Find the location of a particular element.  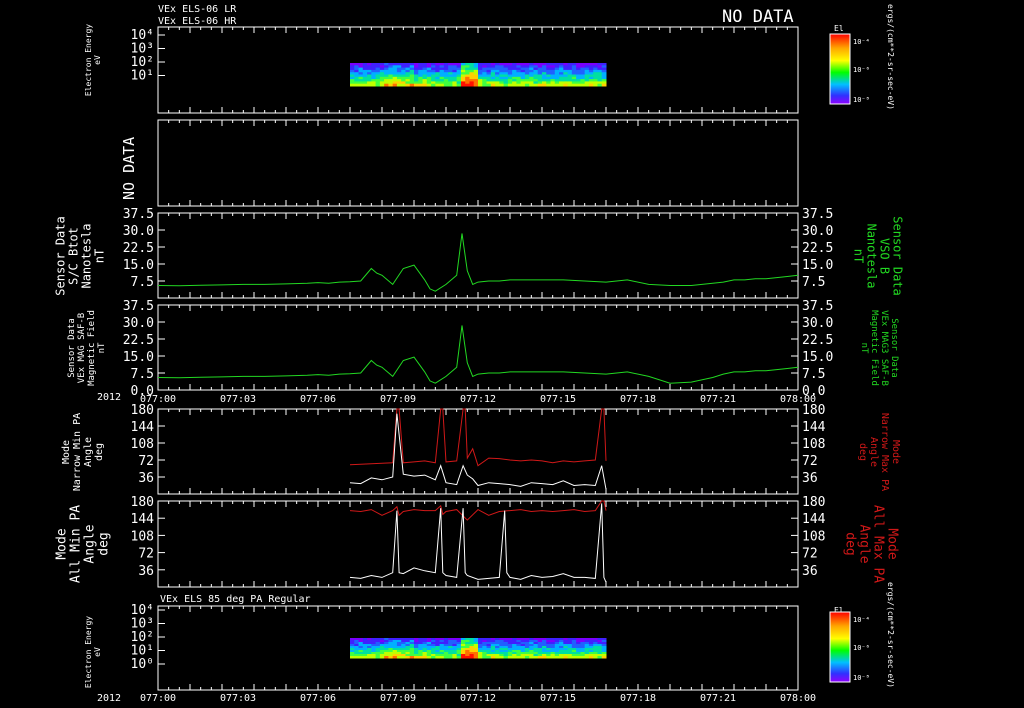

panel-4-right-label-line: VEx MAG3 SAF-B is located at coordinates (884, 348).